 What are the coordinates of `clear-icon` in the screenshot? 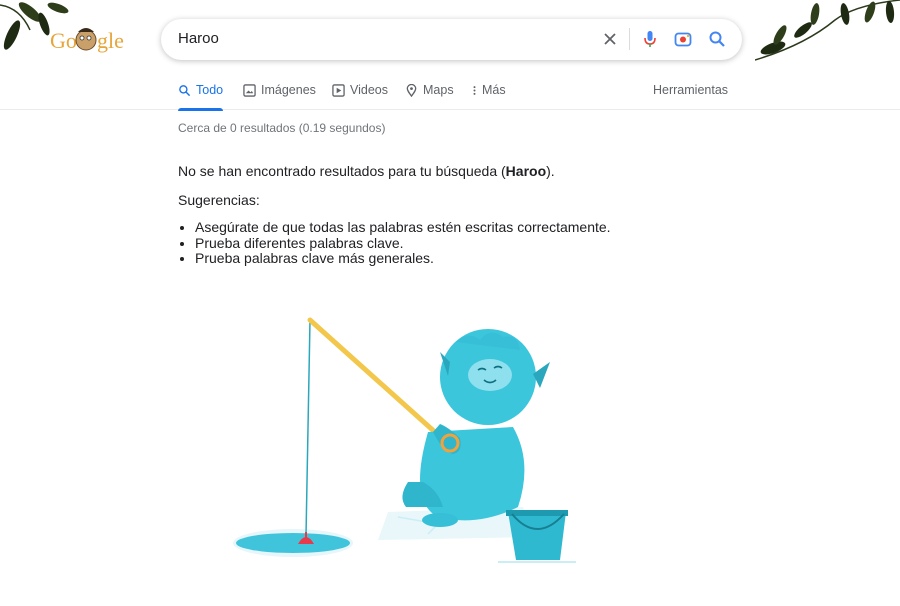 It's located at (610, 39).